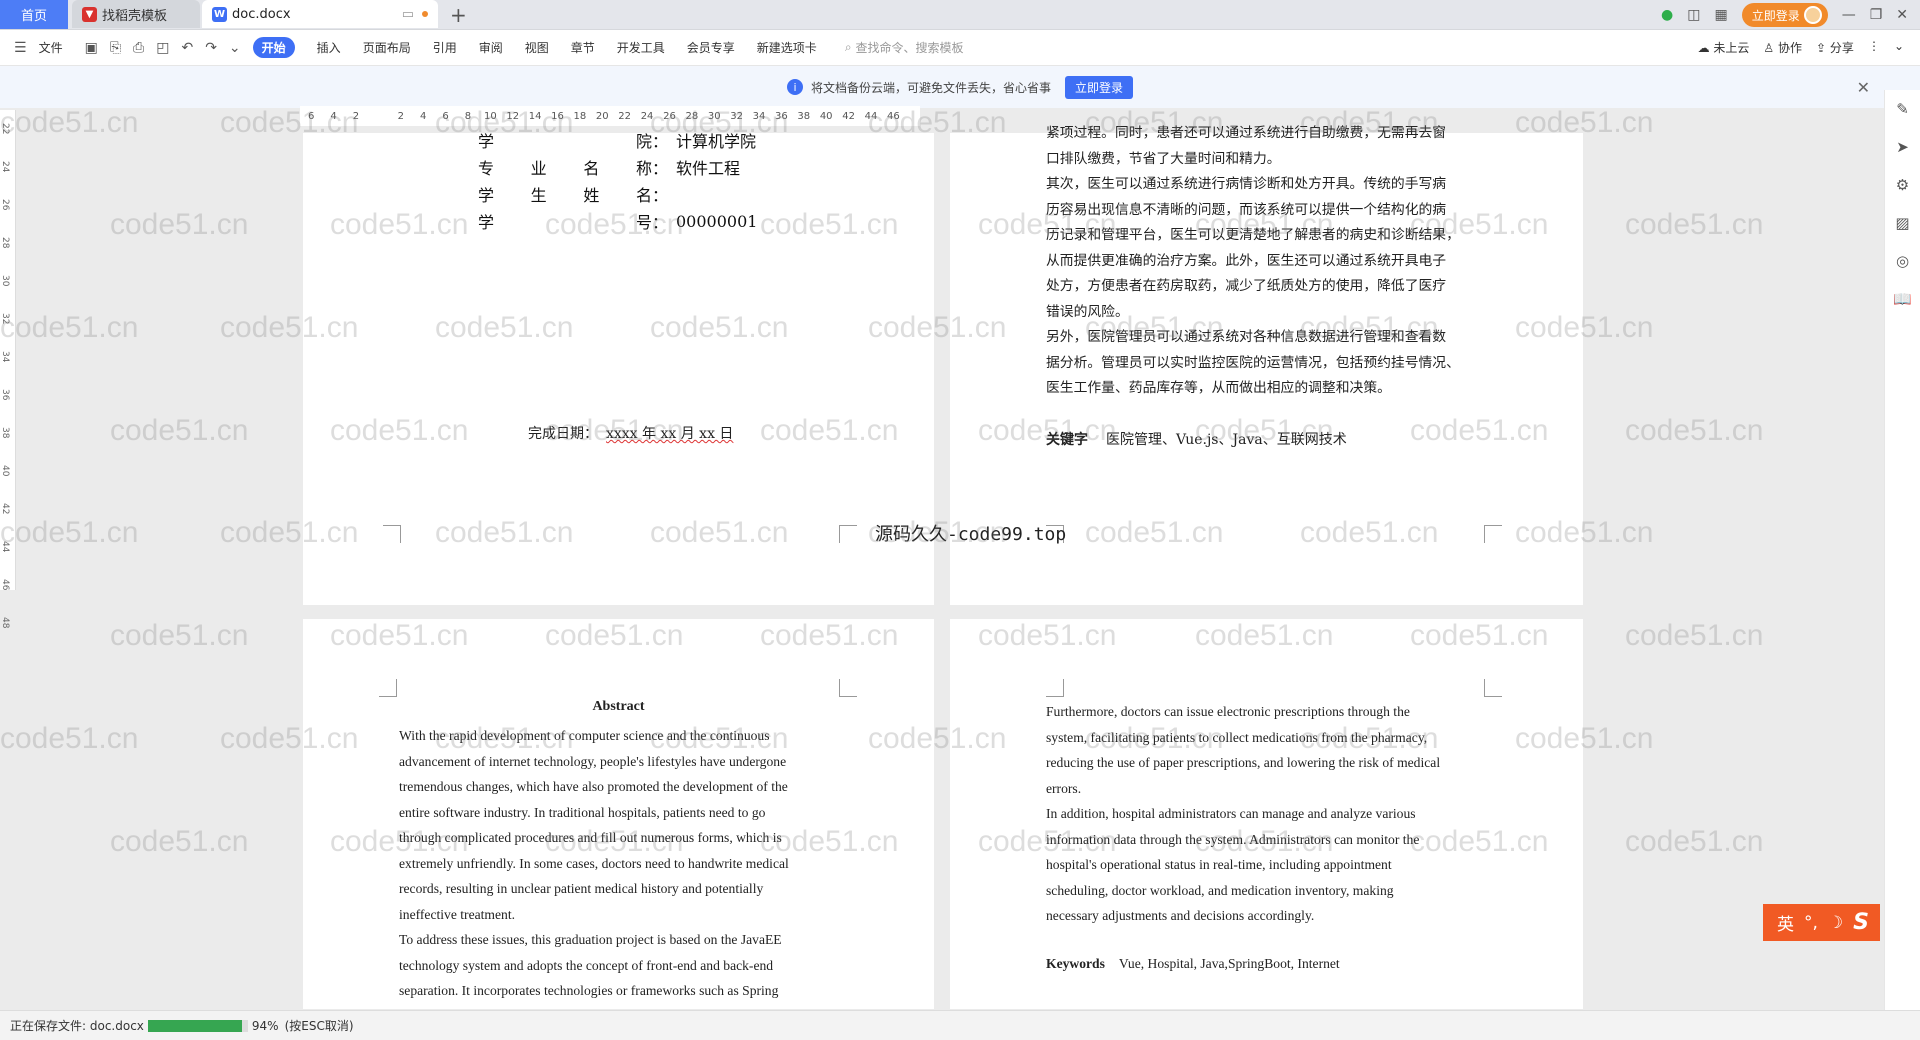  Describe the element at coordinates (669, 116) in the screenshot. I see `ruler-tick: 26` at that location.